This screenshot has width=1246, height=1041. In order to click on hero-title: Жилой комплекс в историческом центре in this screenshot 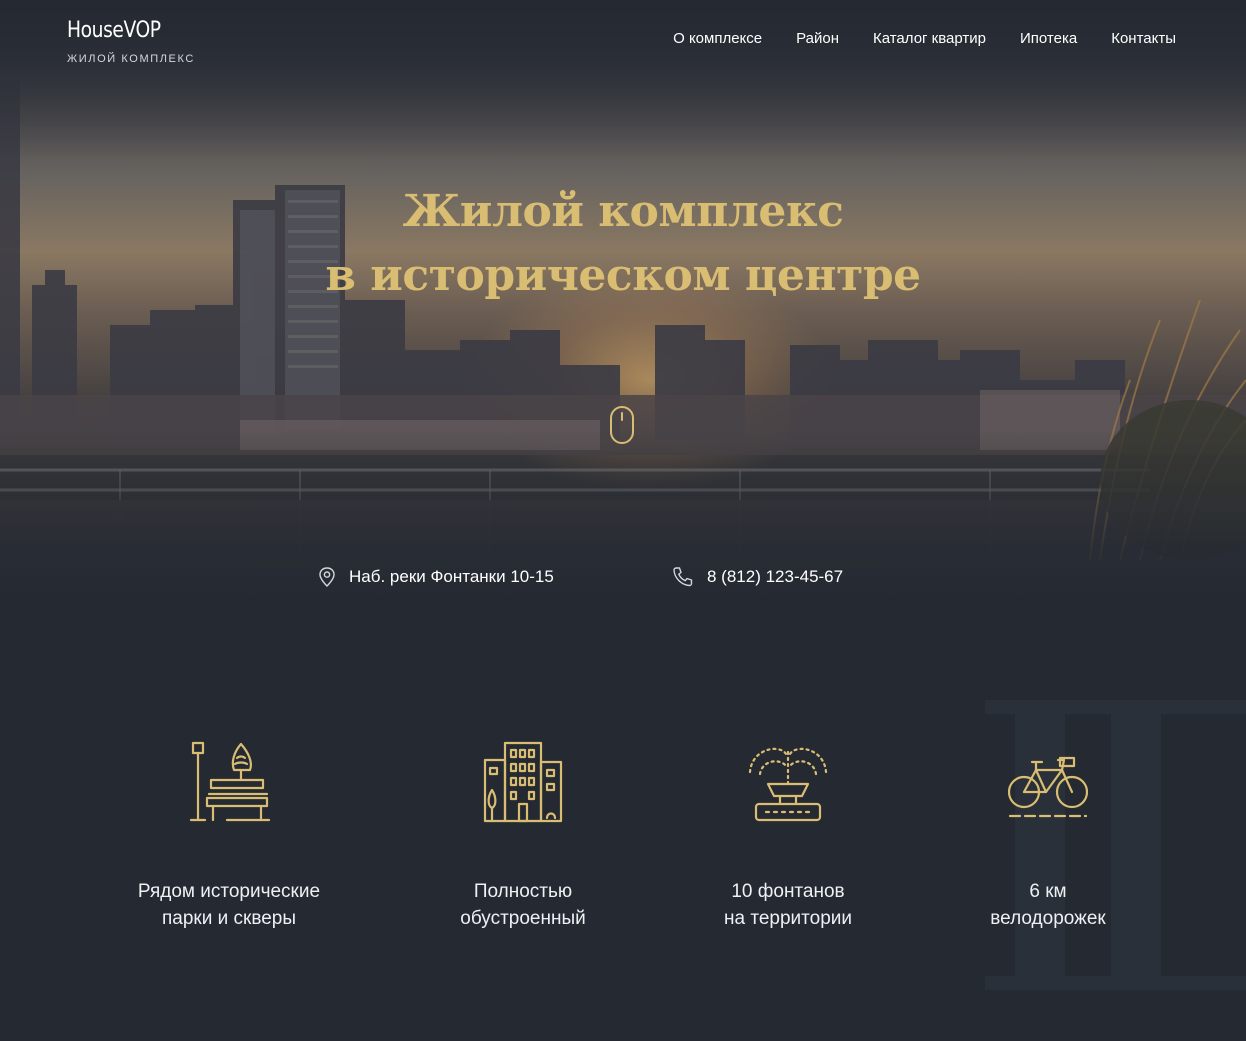, I will do `click(623, 244)`.